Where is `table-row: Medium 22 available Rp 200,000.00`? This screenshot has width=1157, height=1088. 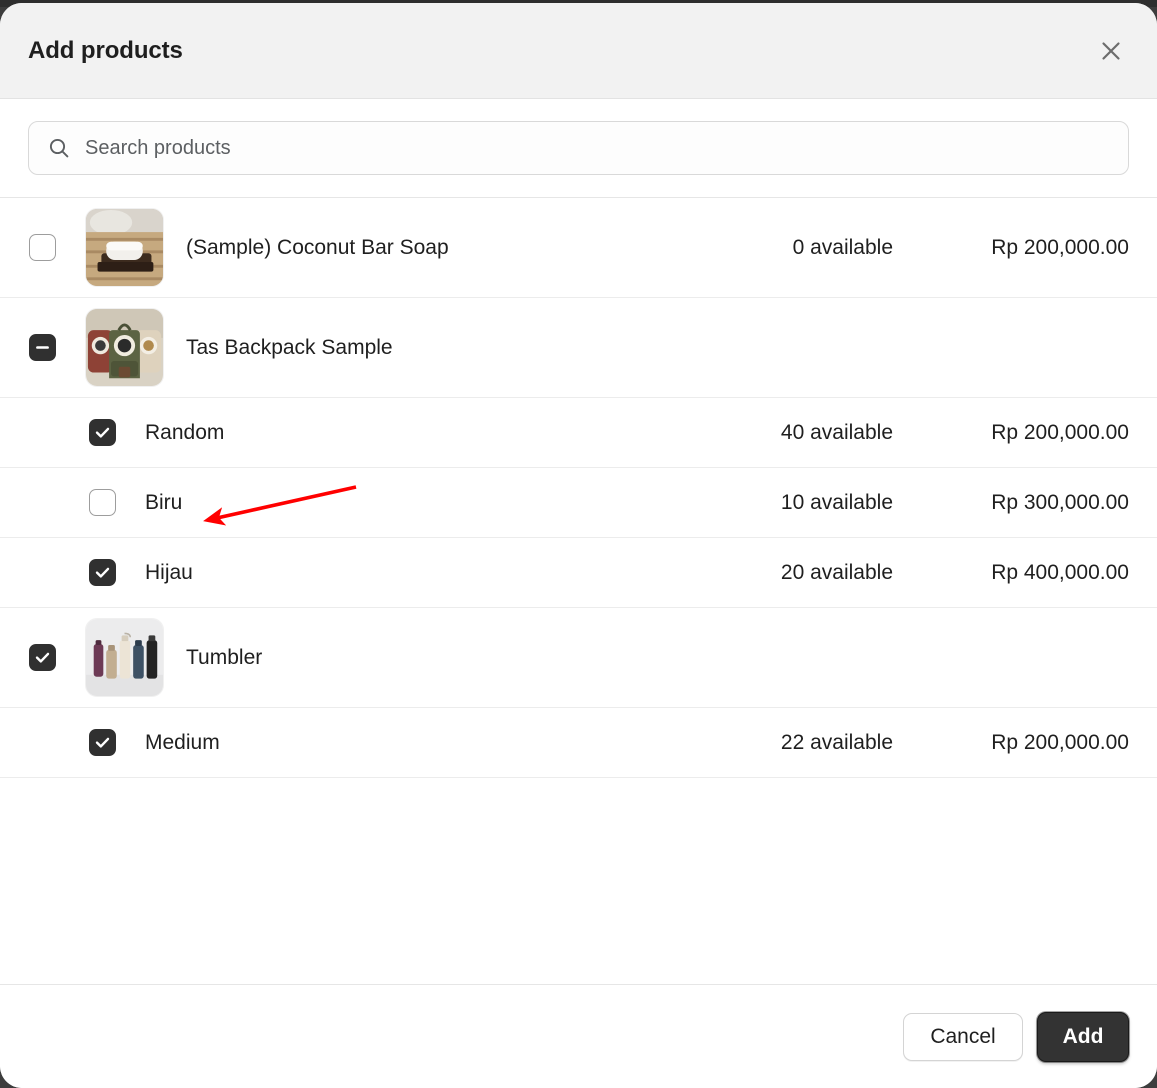
table-row: Medium 22 available Rp 200,000.00 is located at coordinates (578, 743).